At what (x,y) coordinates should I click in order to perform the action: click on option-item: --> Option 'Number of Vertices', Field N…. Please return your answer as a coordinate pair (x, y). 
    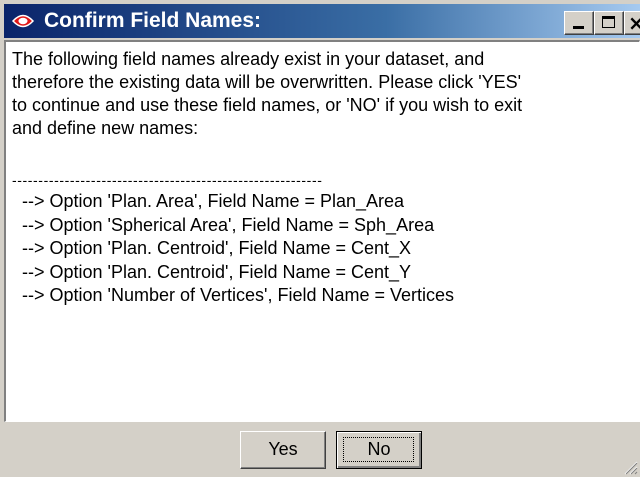
    Looking at the image, I should click on (238, 295).